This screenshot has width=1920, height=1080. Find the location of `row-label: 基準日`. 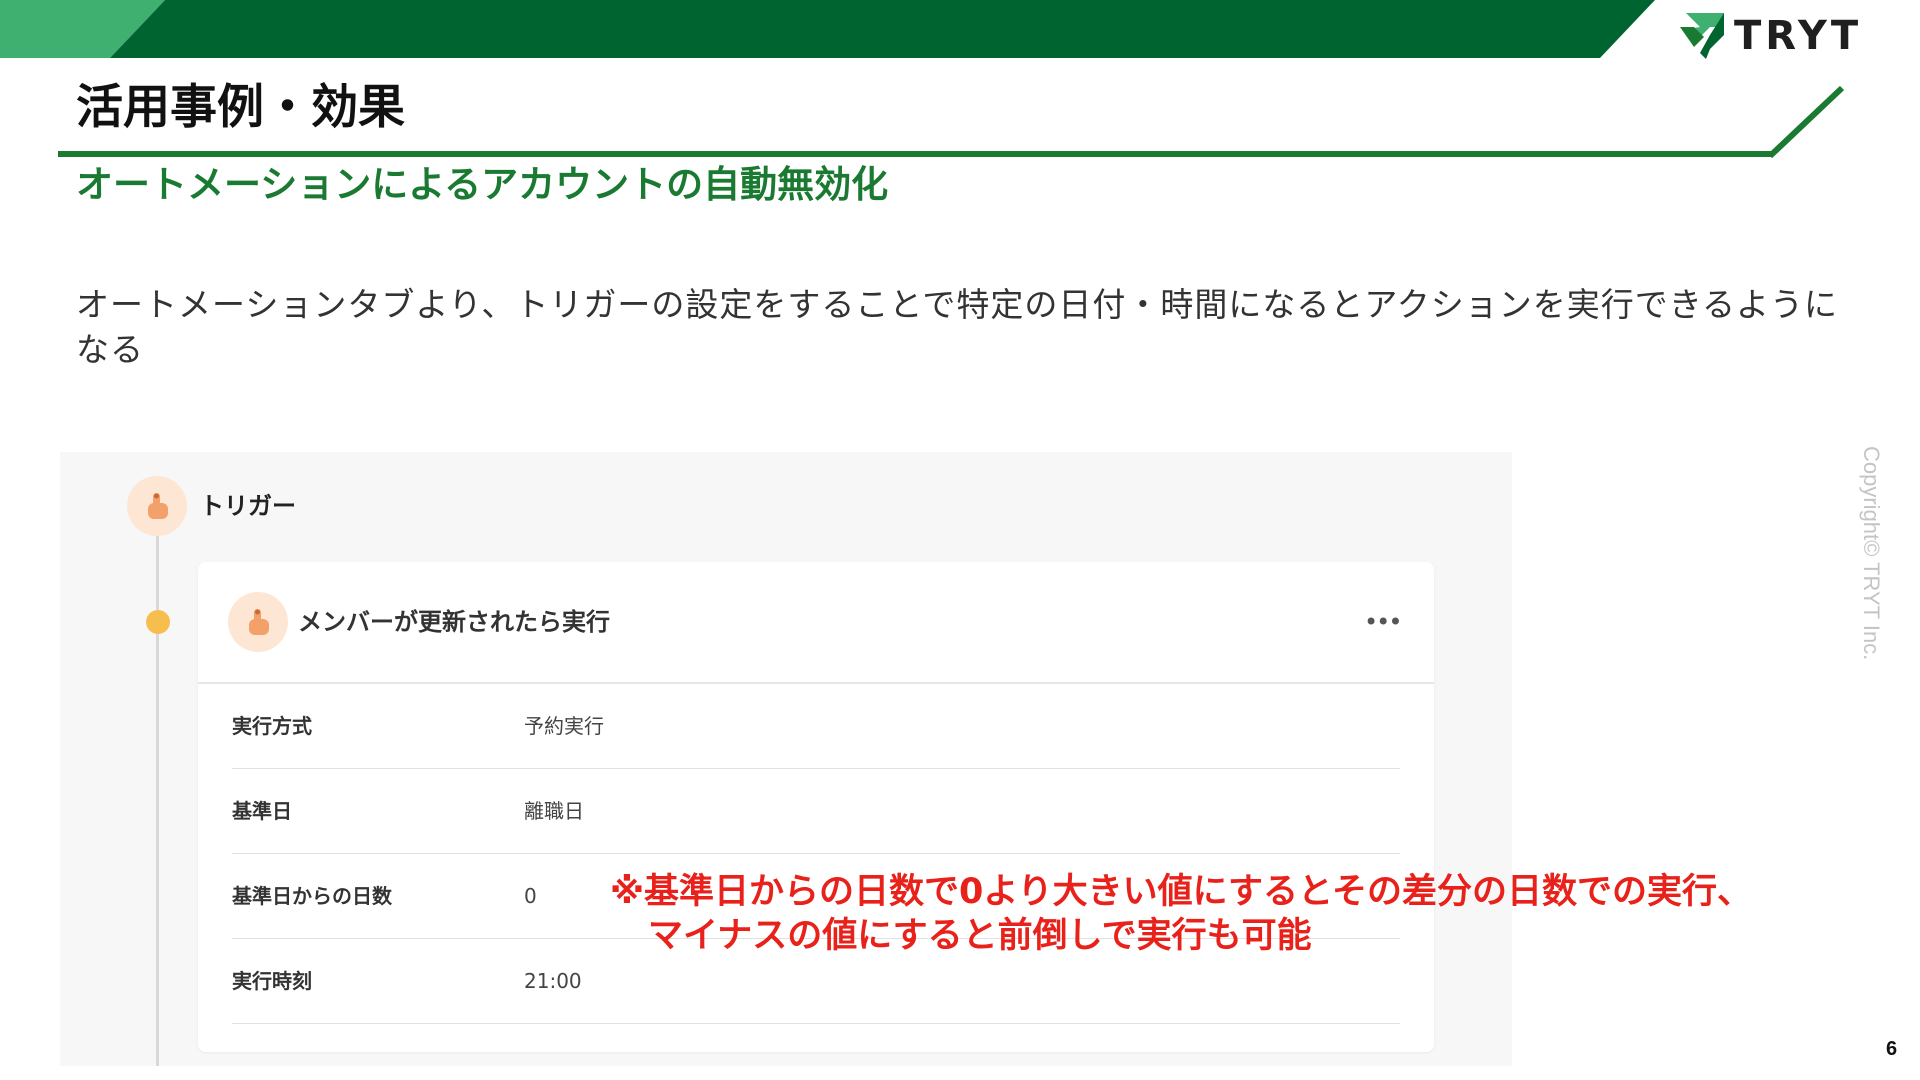

row-label: 基準日 is located at coordinates (262, 811).